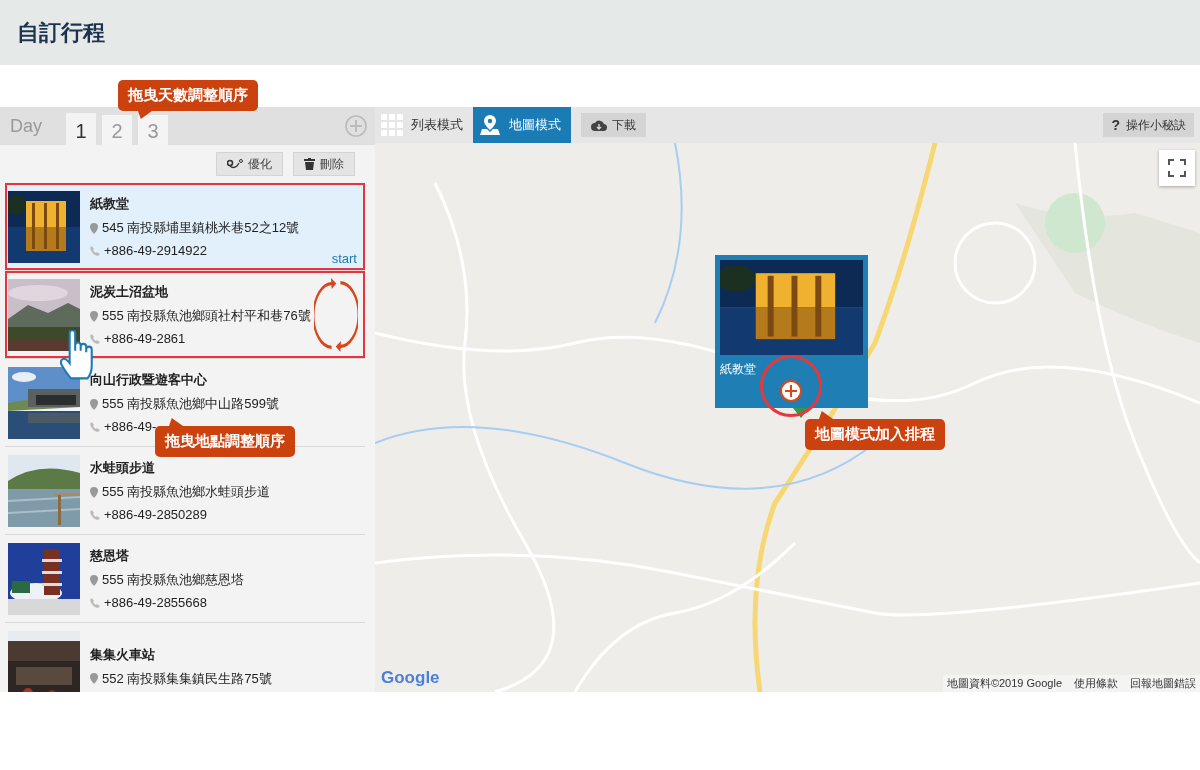 The width and height of the screenshot is (1200, 770). What do you see at coordinates (235, 164) in the screenshot?
I see `route-icon` at bounding box center [235, 164].